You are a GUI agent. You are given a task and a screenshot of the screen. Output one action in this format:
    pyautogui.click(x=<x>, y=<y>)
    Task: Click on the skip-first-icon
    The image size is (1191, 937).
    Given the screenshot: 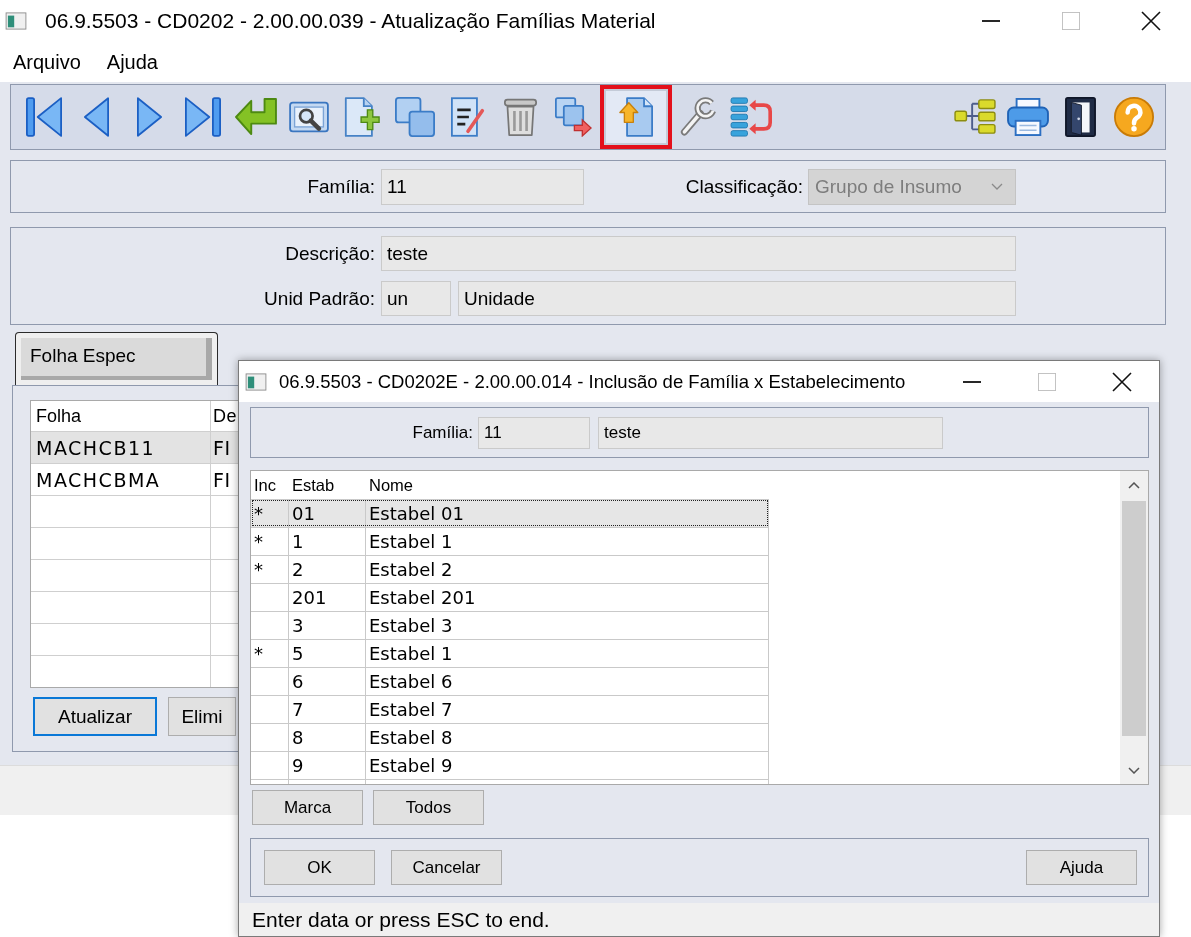 What is the action you would take?
    pyautogui.click(x=43, y=117)
    